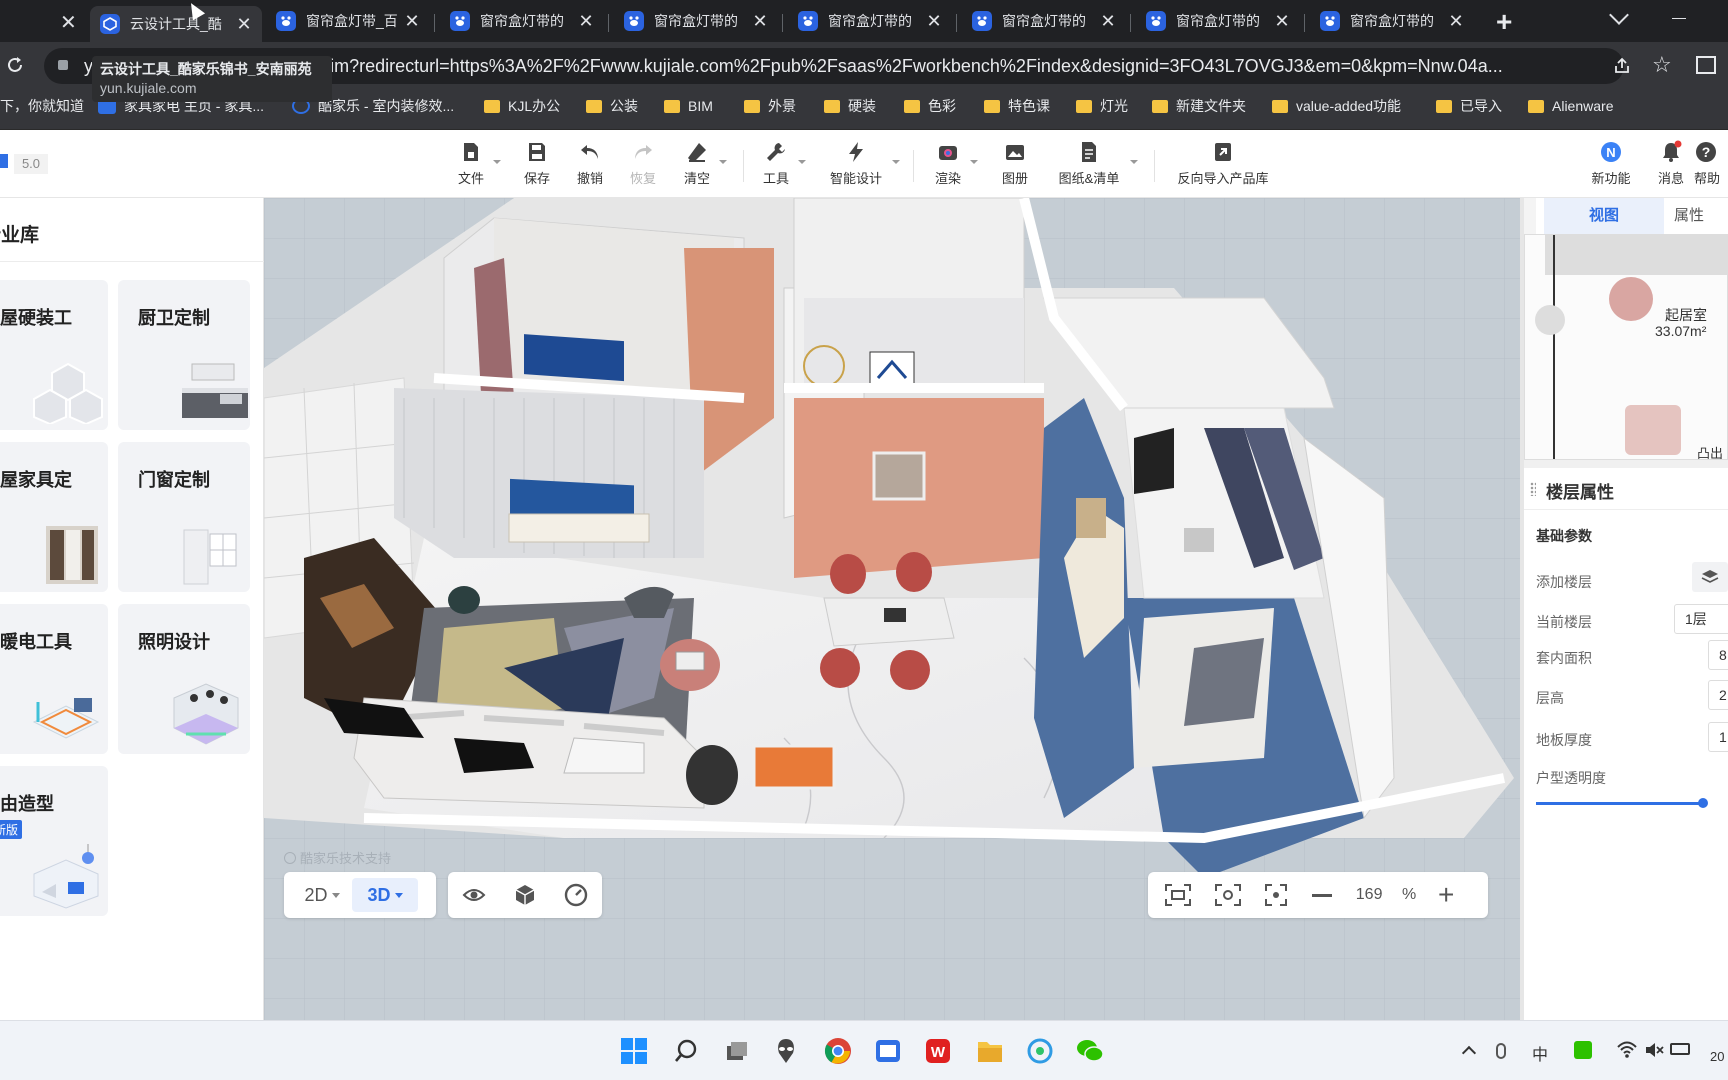 This screenshot has height=1080, width=1728. What do you see at coordinates (643, 166) in the screenshot?
I see `redo-button: 恢复` at bounding box center [643, 166].